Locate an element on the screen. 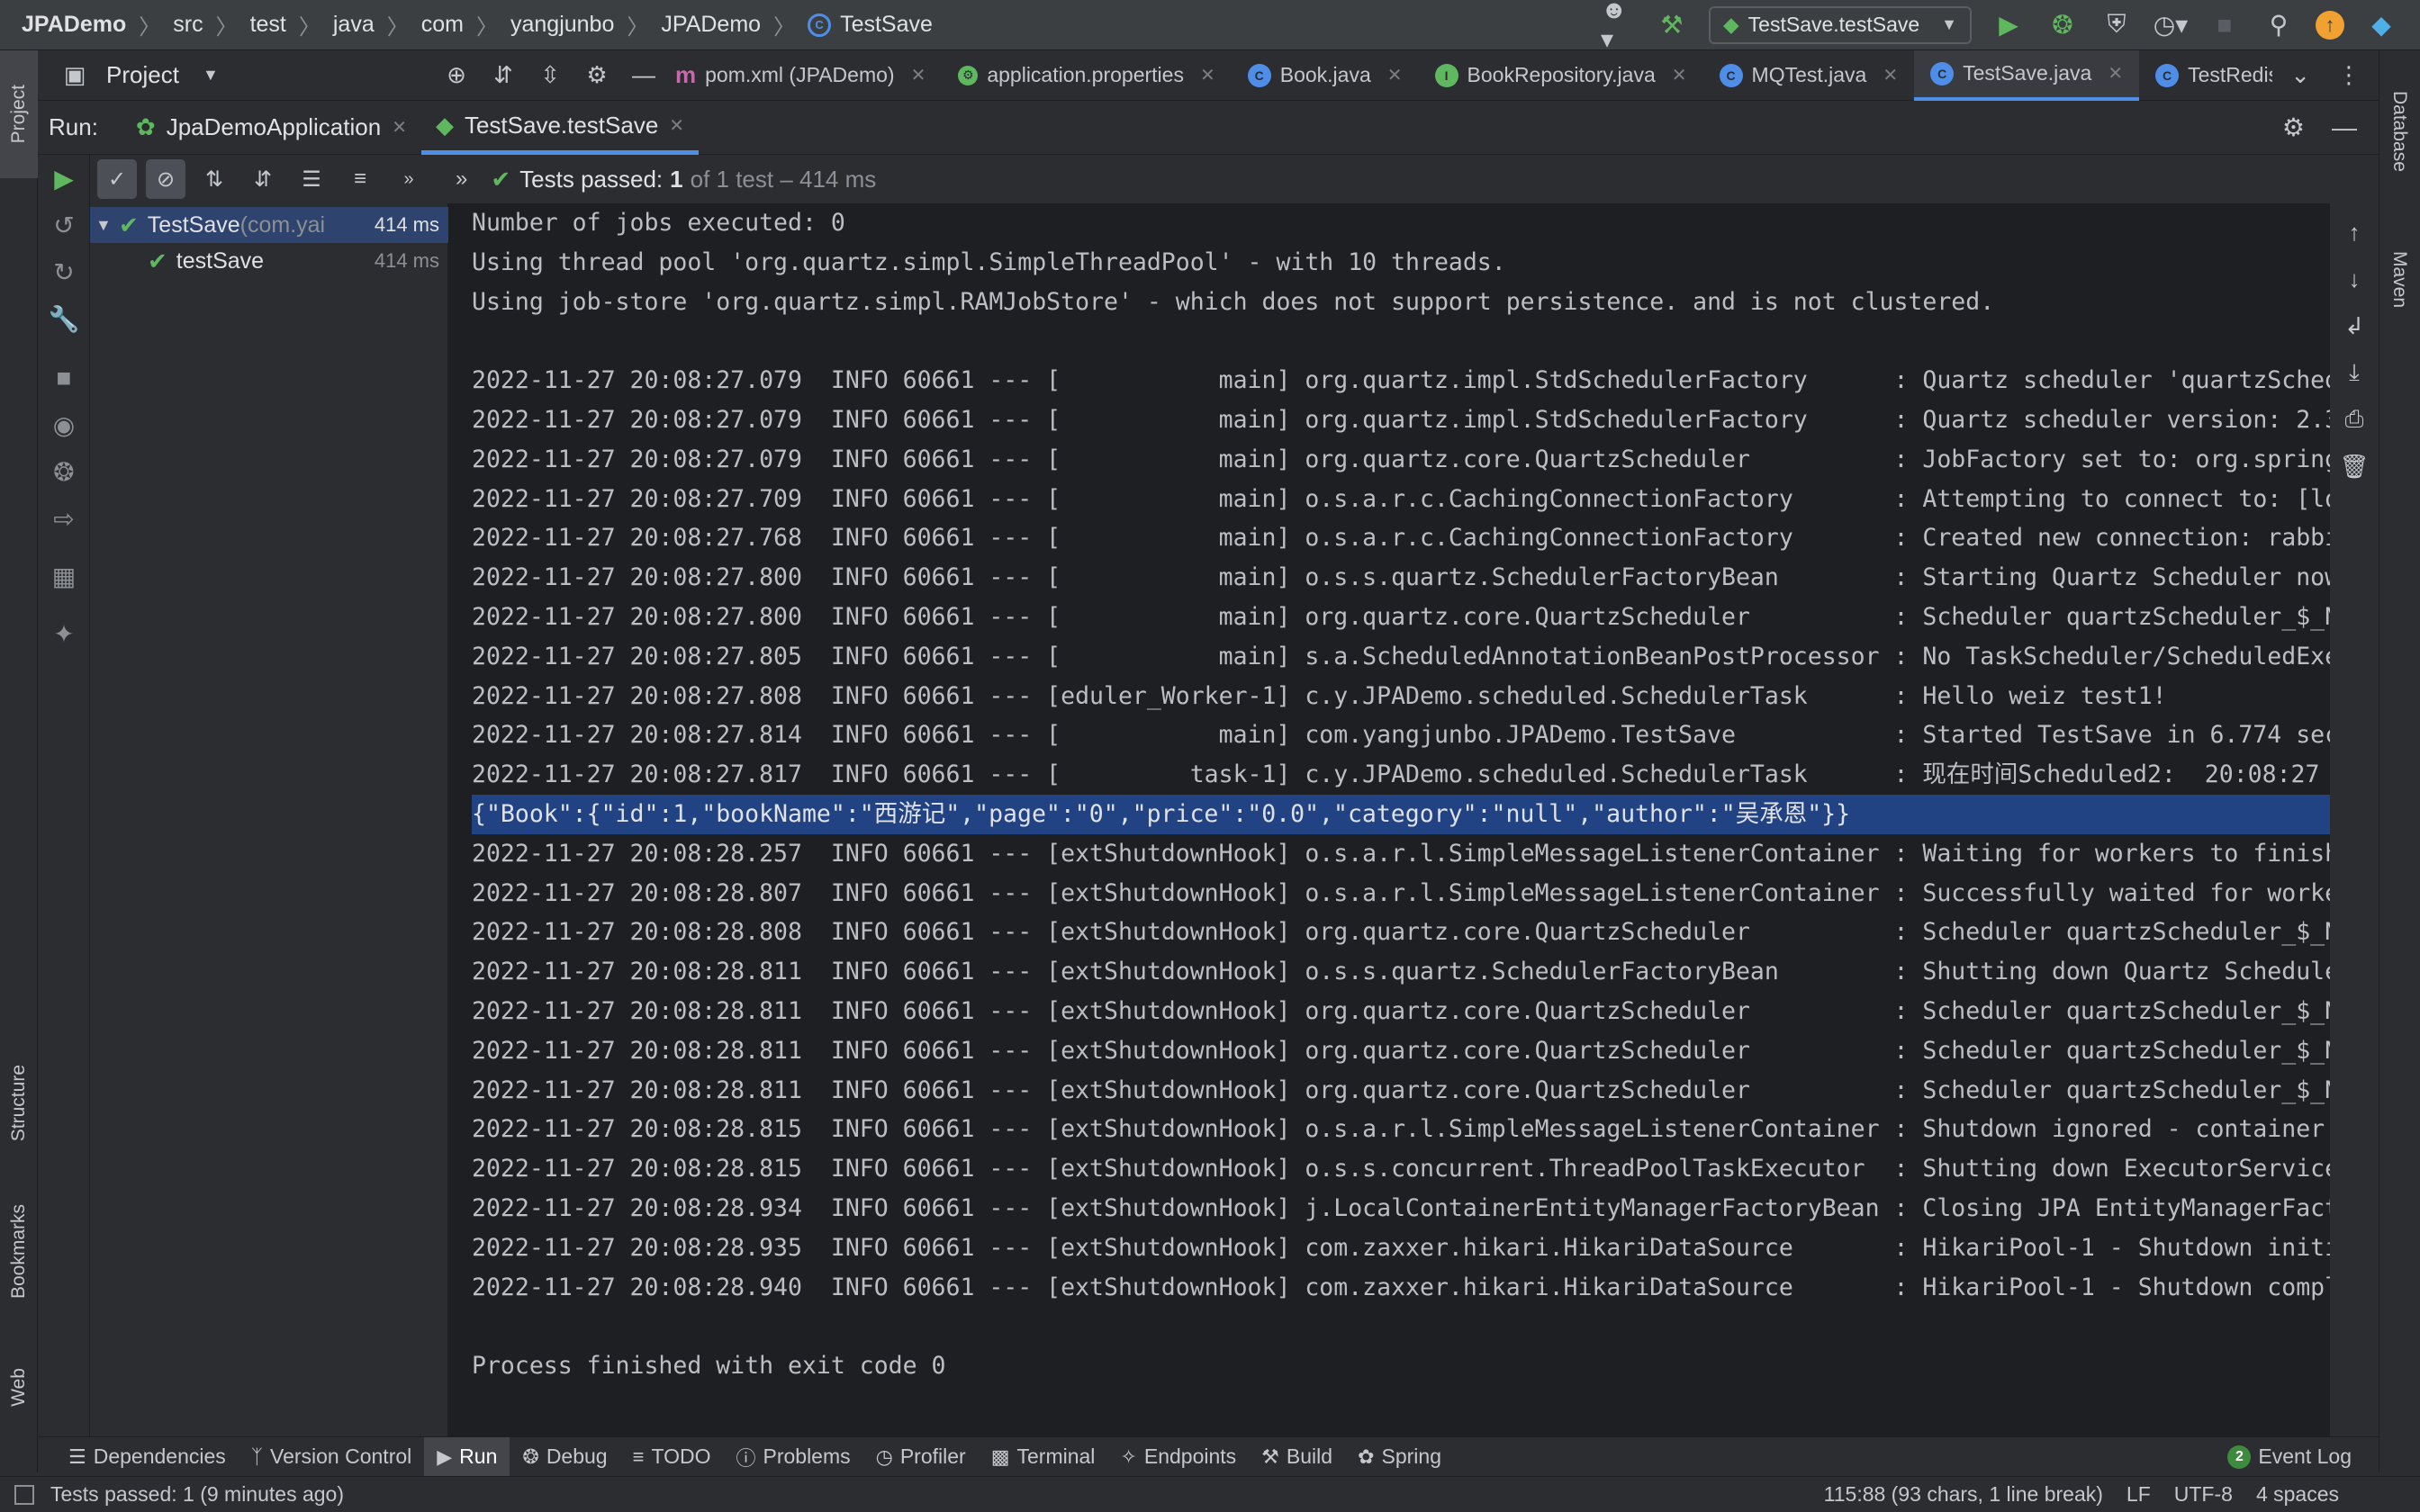  bottom-tab-todo: ≡ TODO is located at coordinates (672, 1457).